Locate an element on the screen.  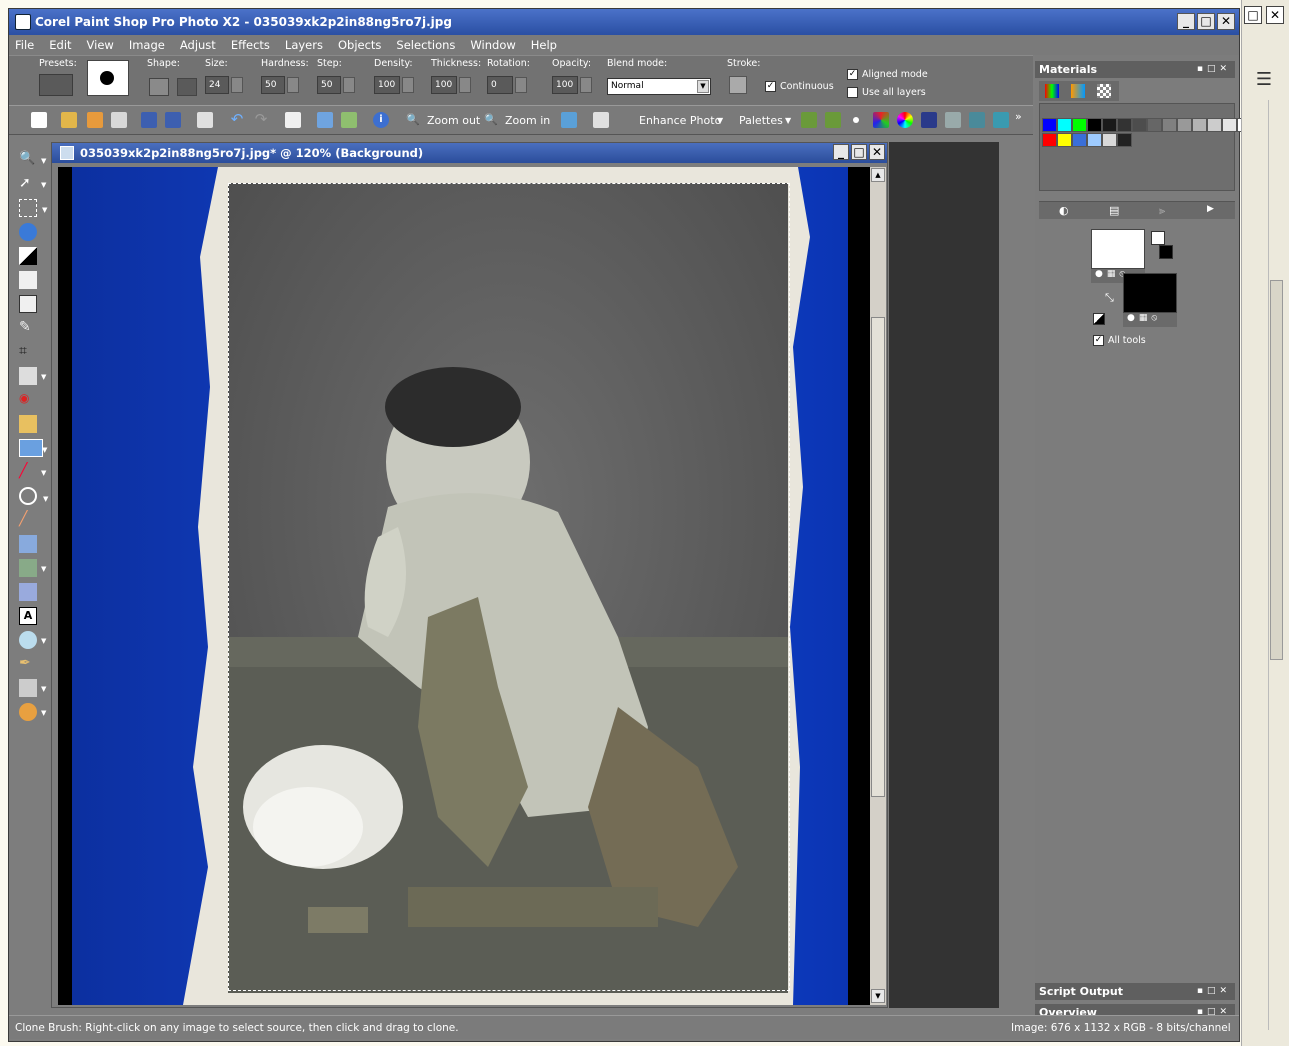
browse-icon is located at coordinates (95, 120).